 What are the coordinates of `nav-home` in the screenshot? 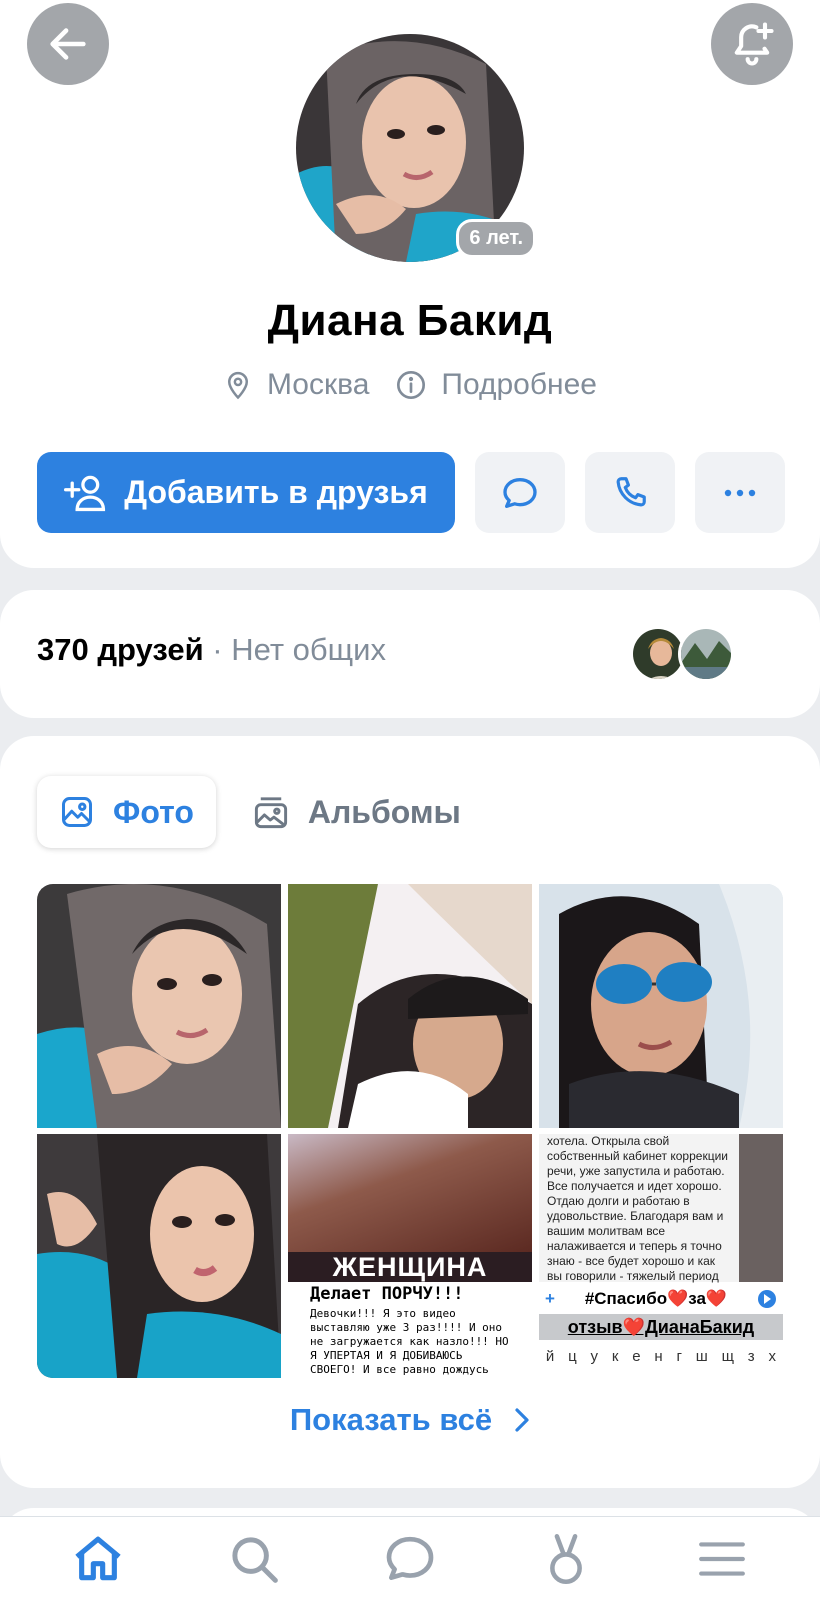 It's located at (98, 1559).